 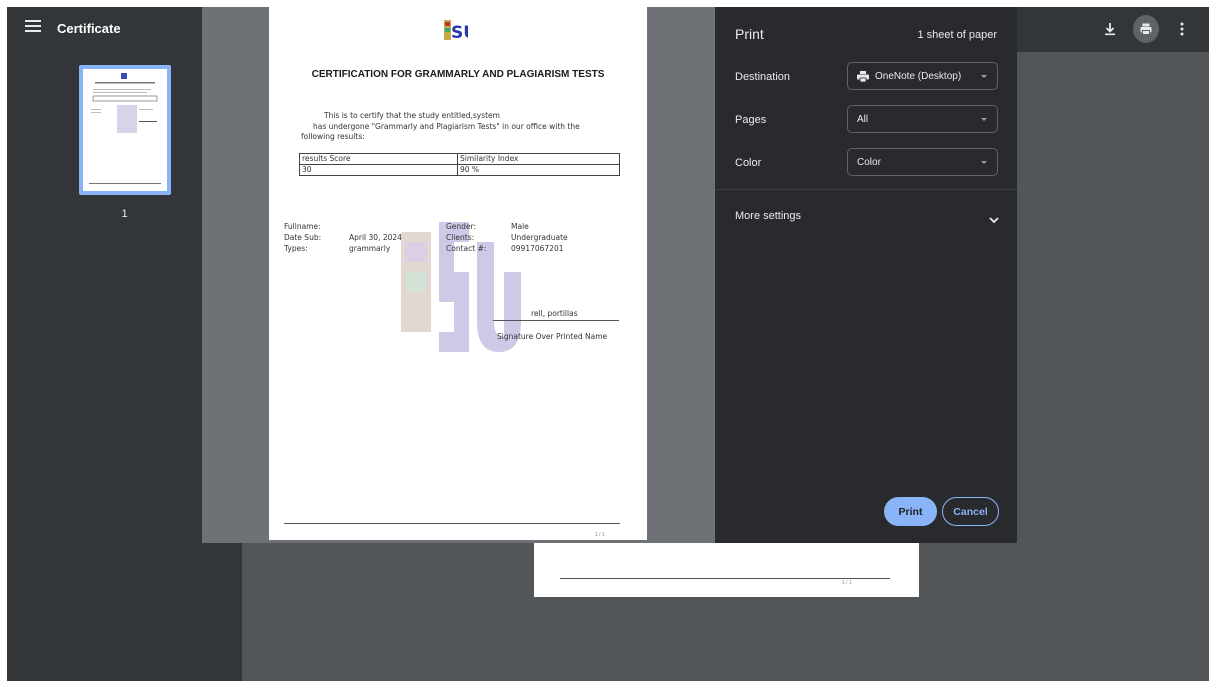 I want to click on footer-page-number: 1 / 1, so click(x=600, y=535).